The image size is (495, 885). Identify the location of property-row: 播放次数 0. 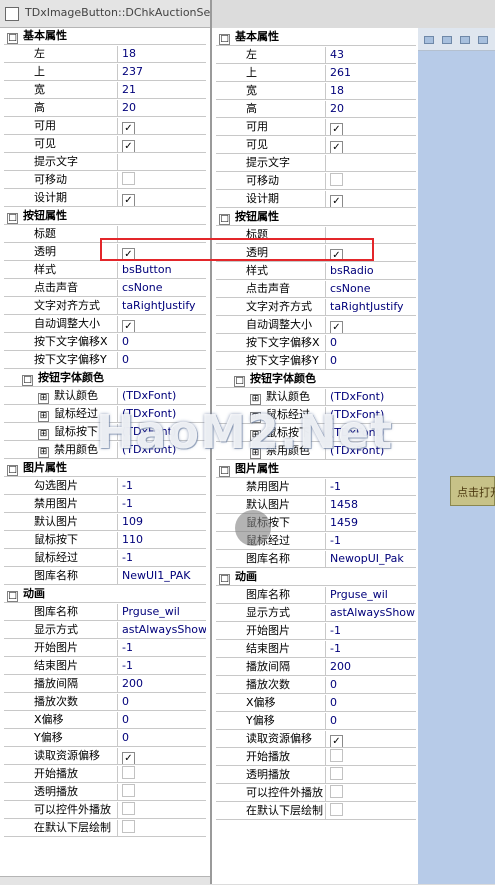
(316, 685).